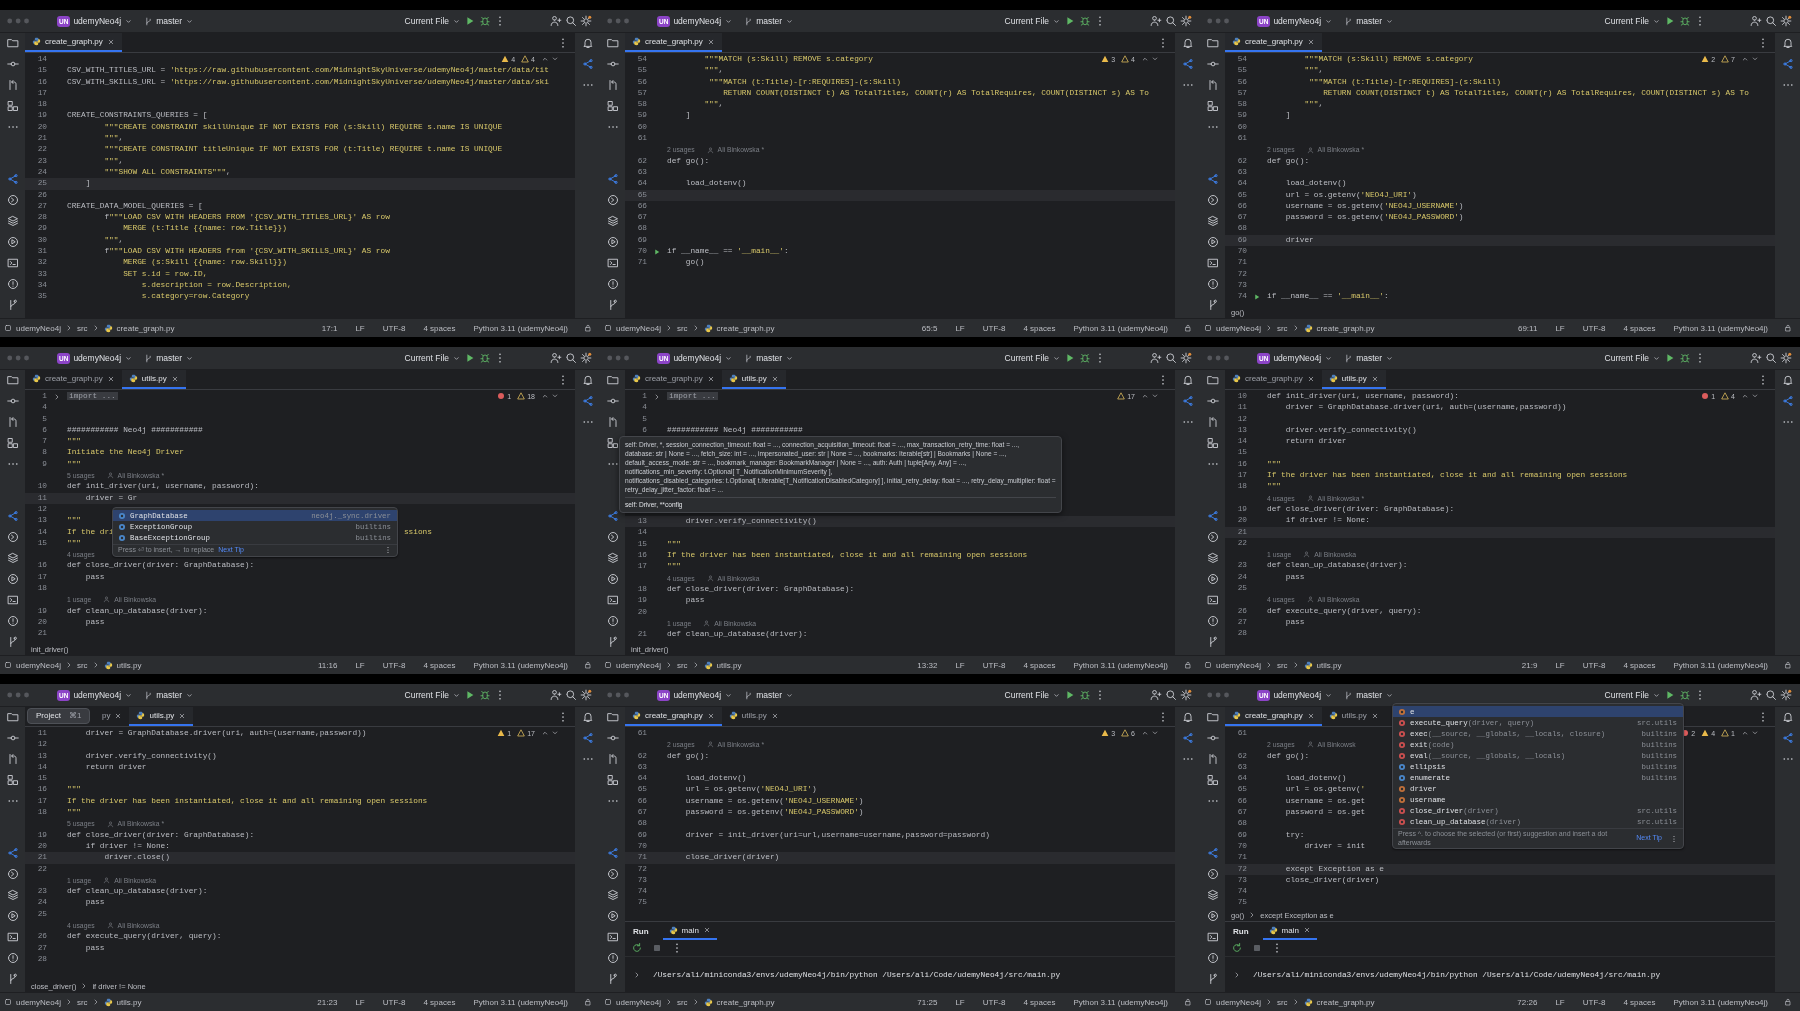  What do you see at coordinates (153, 379) in the screenshot?
I see `editor-tab: utils.py` at bounding box center [153, 379].